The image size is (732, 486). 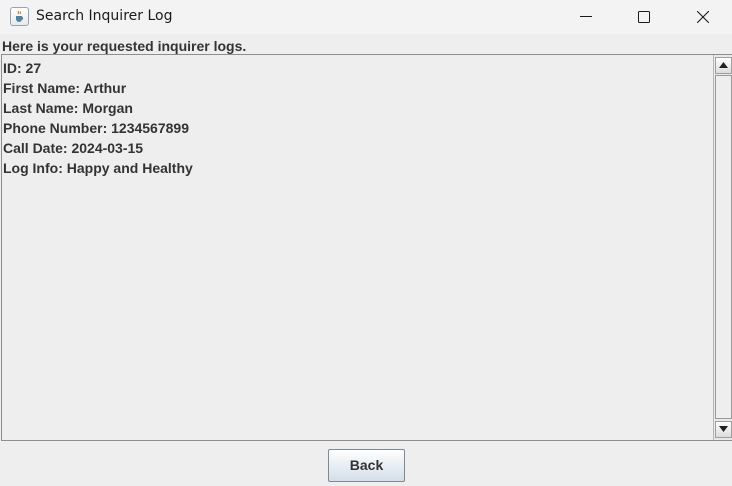 I want to click on log-line-call-date: Call Date: 2024-03-15, so click(x=73, y=148).